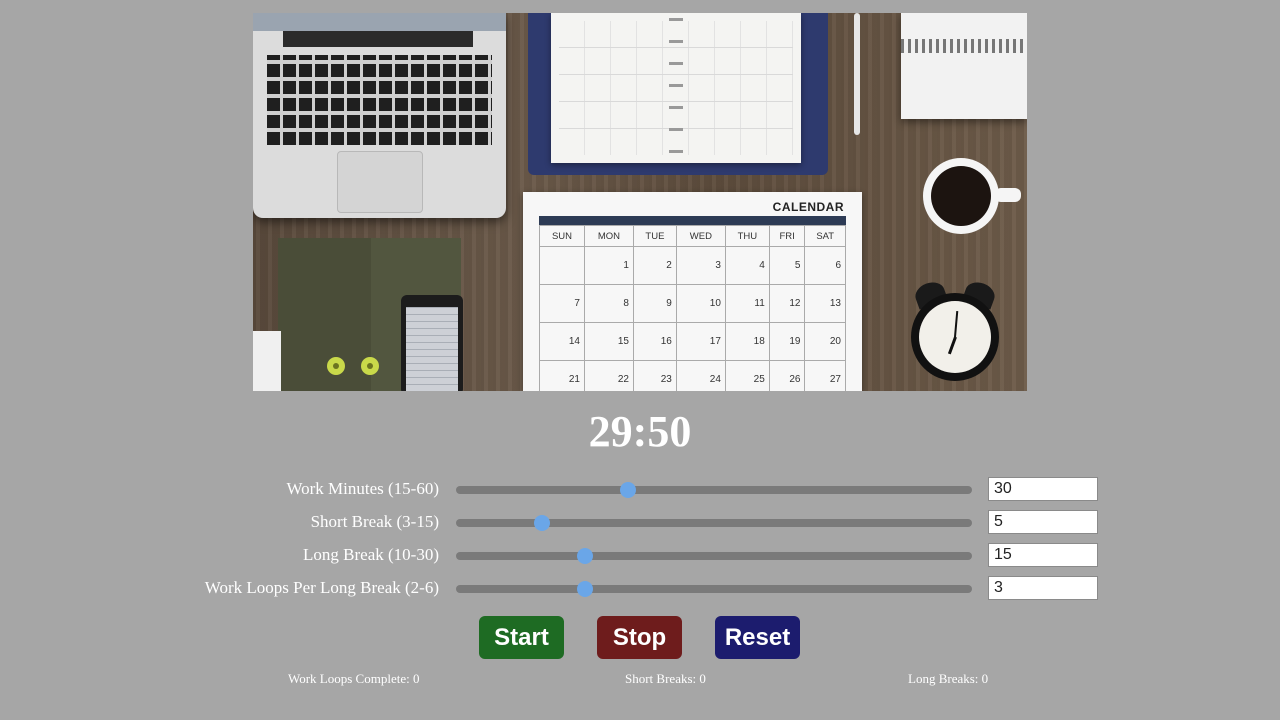 Image resolution: width=1280 pixels, height=720 pixels. What do you see at coordinates (700, 375) in the screenshot?
I see `calendar-day-cell: 24` at bounding box center [700, 375].